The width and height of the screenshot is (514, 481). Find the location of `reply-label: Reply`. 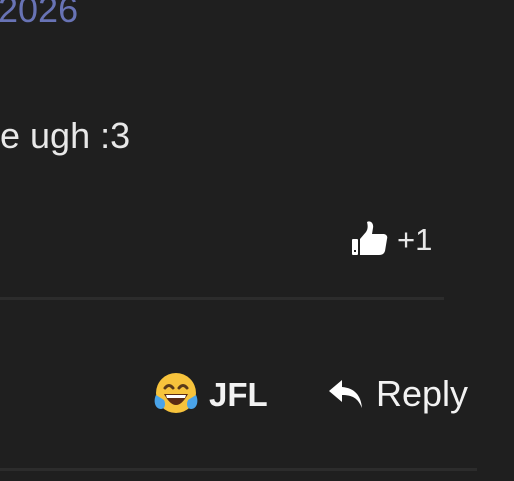

reply-label: Reply is located at coordinates (422, 393).